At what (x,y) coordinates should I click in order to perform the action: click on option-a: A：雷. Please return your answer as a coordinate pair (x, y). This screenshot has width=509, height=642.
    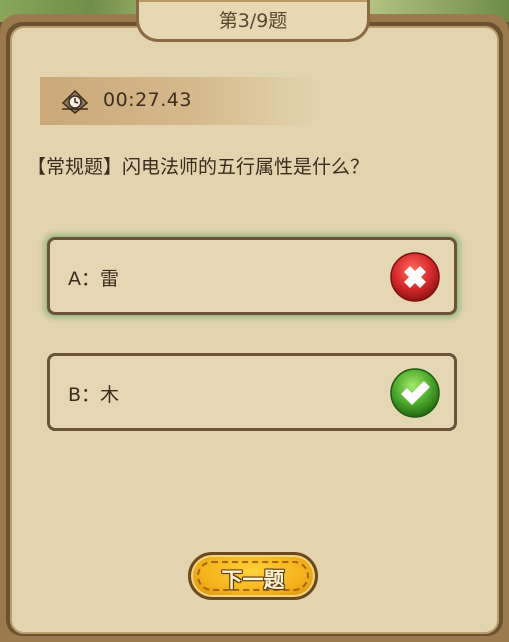
    Looking at the image, I should click on (252, 276).